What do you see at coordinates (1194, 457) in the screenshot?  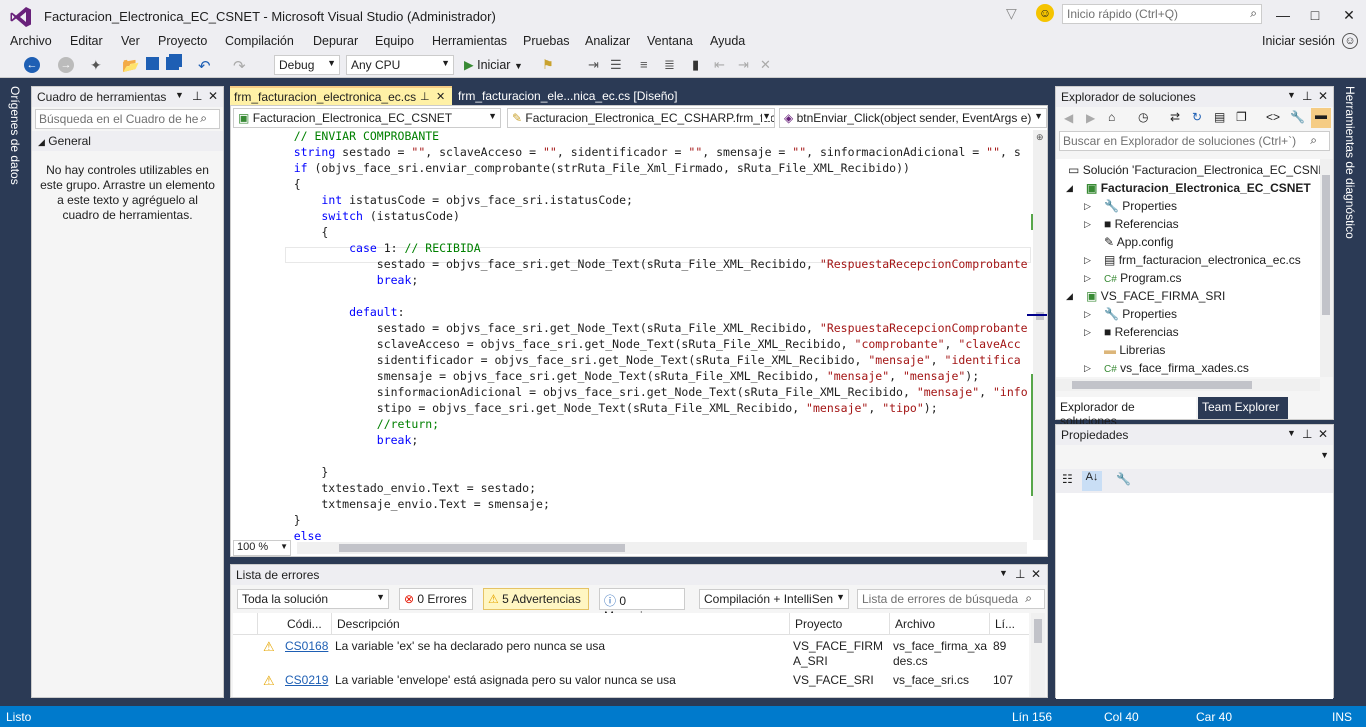 I see `properties-object-select: ▼` at bounding box center [1194, 457].